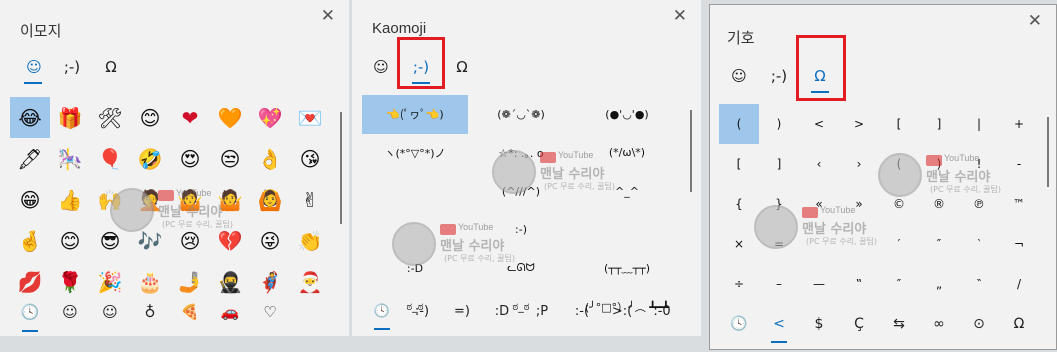 The image size is (1057, 352). Describe the element at coordinates (662, 311) in the screenshot. I see `category-surprised: :-0` at that location.